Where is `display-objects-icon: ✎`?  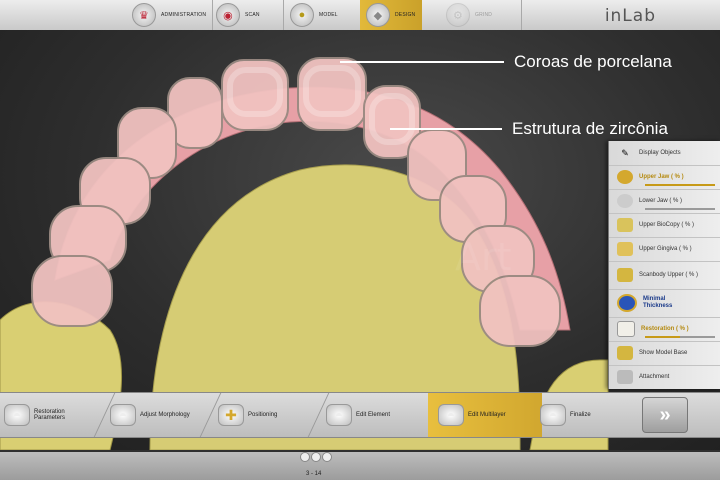
display-objects-icon: ✎ is located at coordinates (625, 152).